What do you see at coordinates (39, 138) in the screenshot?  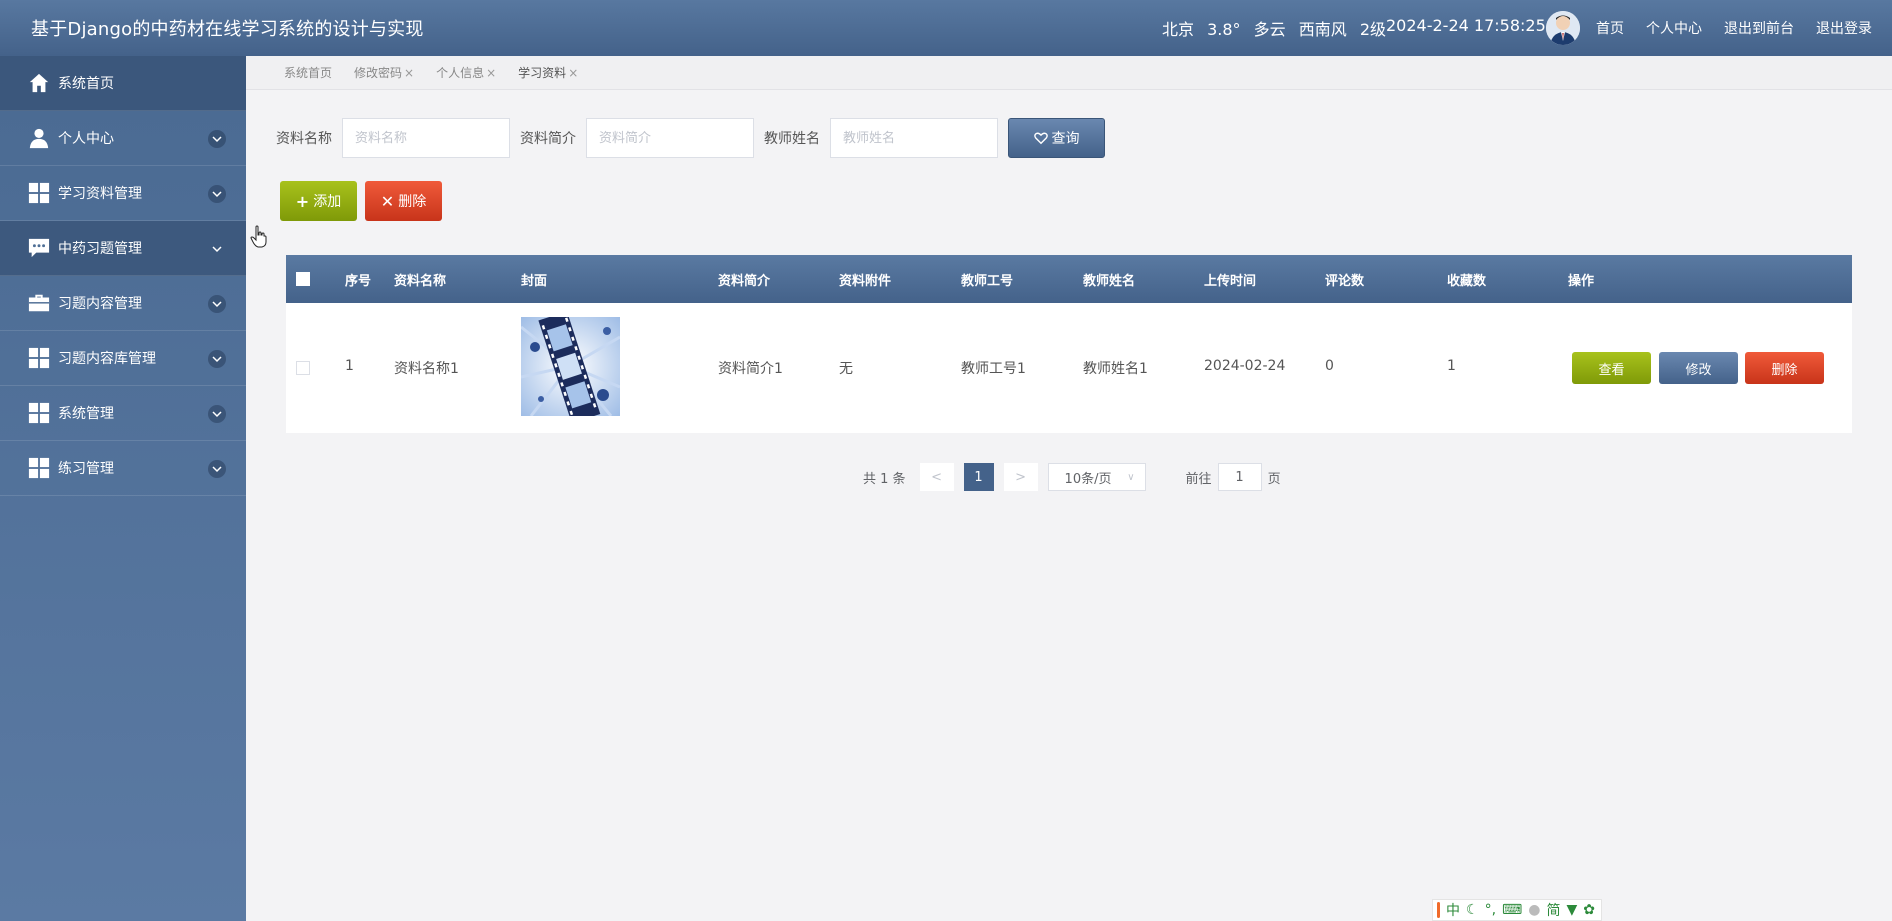 I see `user-icon` at bounding box center [39, 138].